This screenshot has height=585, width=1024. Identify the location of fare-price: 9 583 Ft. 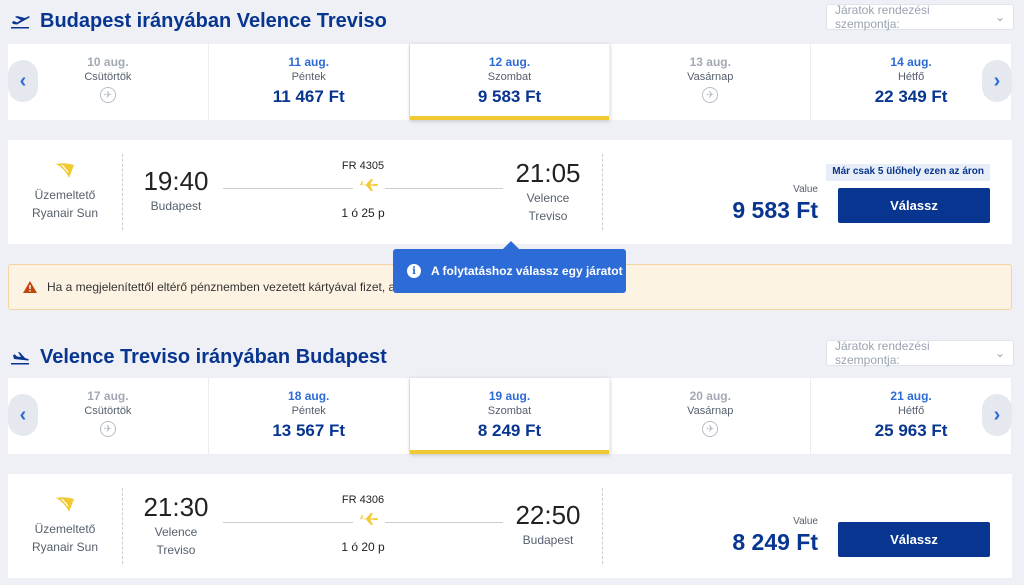
(775, 210).